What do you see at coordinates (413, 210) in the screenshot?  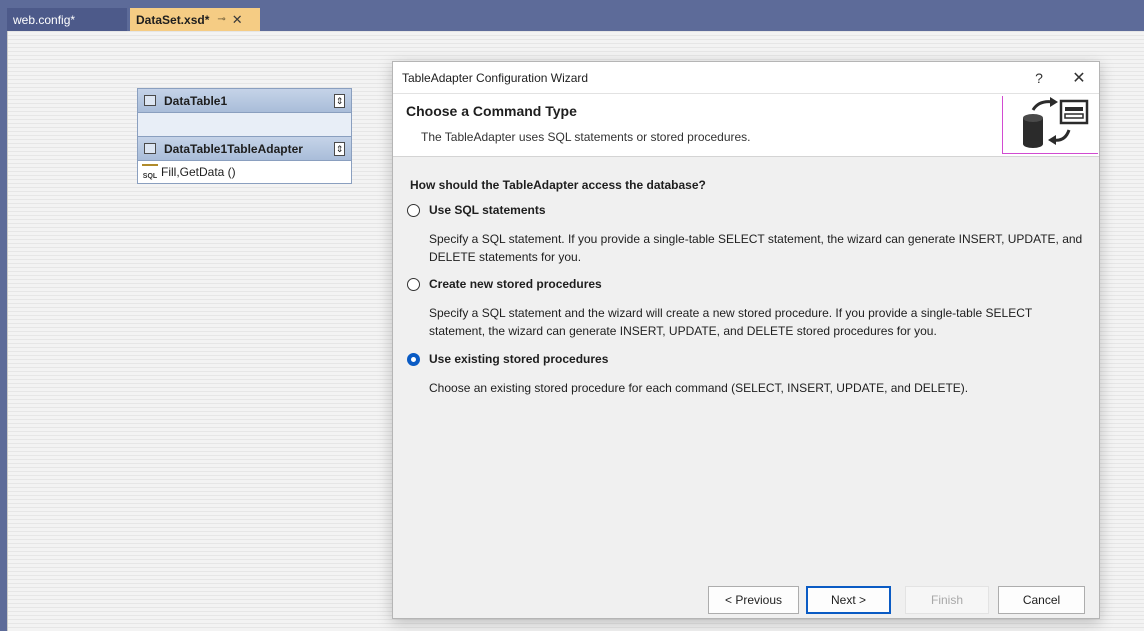 I see `radio-use-sql-statements` at bounding box center [413, 210].